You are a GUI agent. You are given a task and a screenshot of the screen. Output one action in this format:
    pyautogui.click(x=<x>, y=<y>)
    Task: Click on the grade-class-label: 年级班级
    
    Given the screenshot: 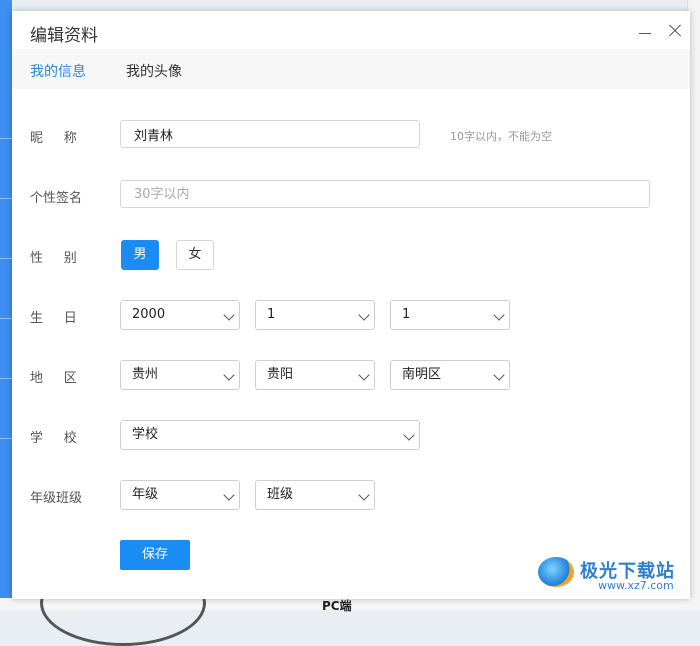 What is the action you would take?
    pyautogui.click(x=56, y=498)
    